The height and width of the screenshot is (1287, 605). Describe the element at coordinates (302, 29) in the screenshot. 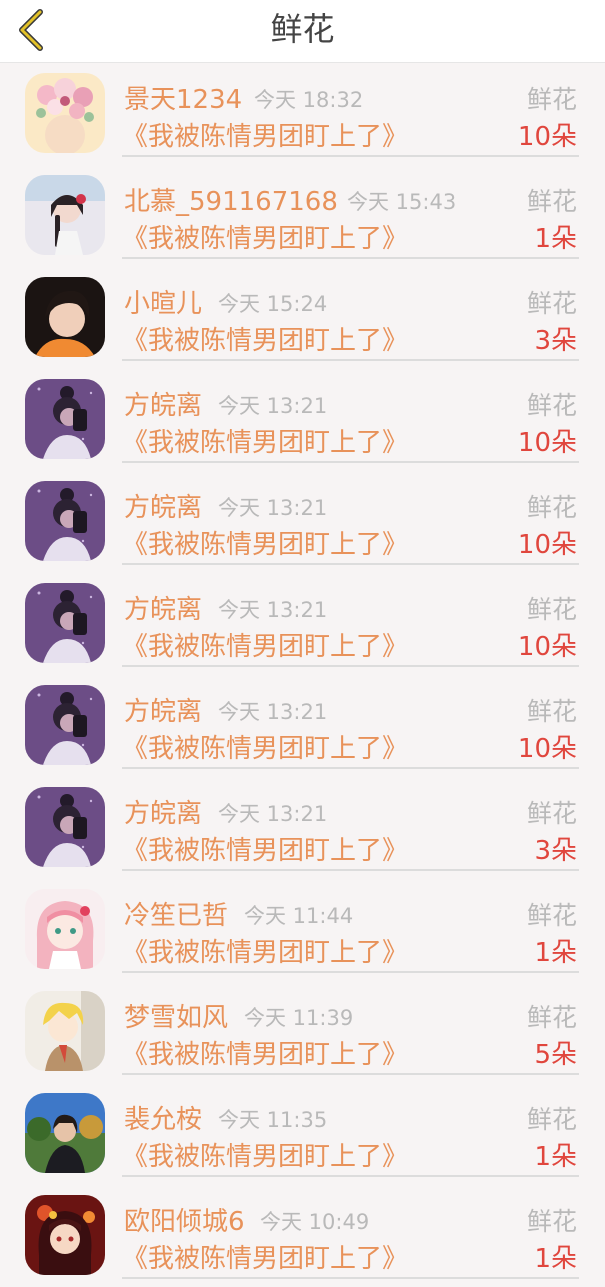

I see `page-title: 鲜花` at that location.